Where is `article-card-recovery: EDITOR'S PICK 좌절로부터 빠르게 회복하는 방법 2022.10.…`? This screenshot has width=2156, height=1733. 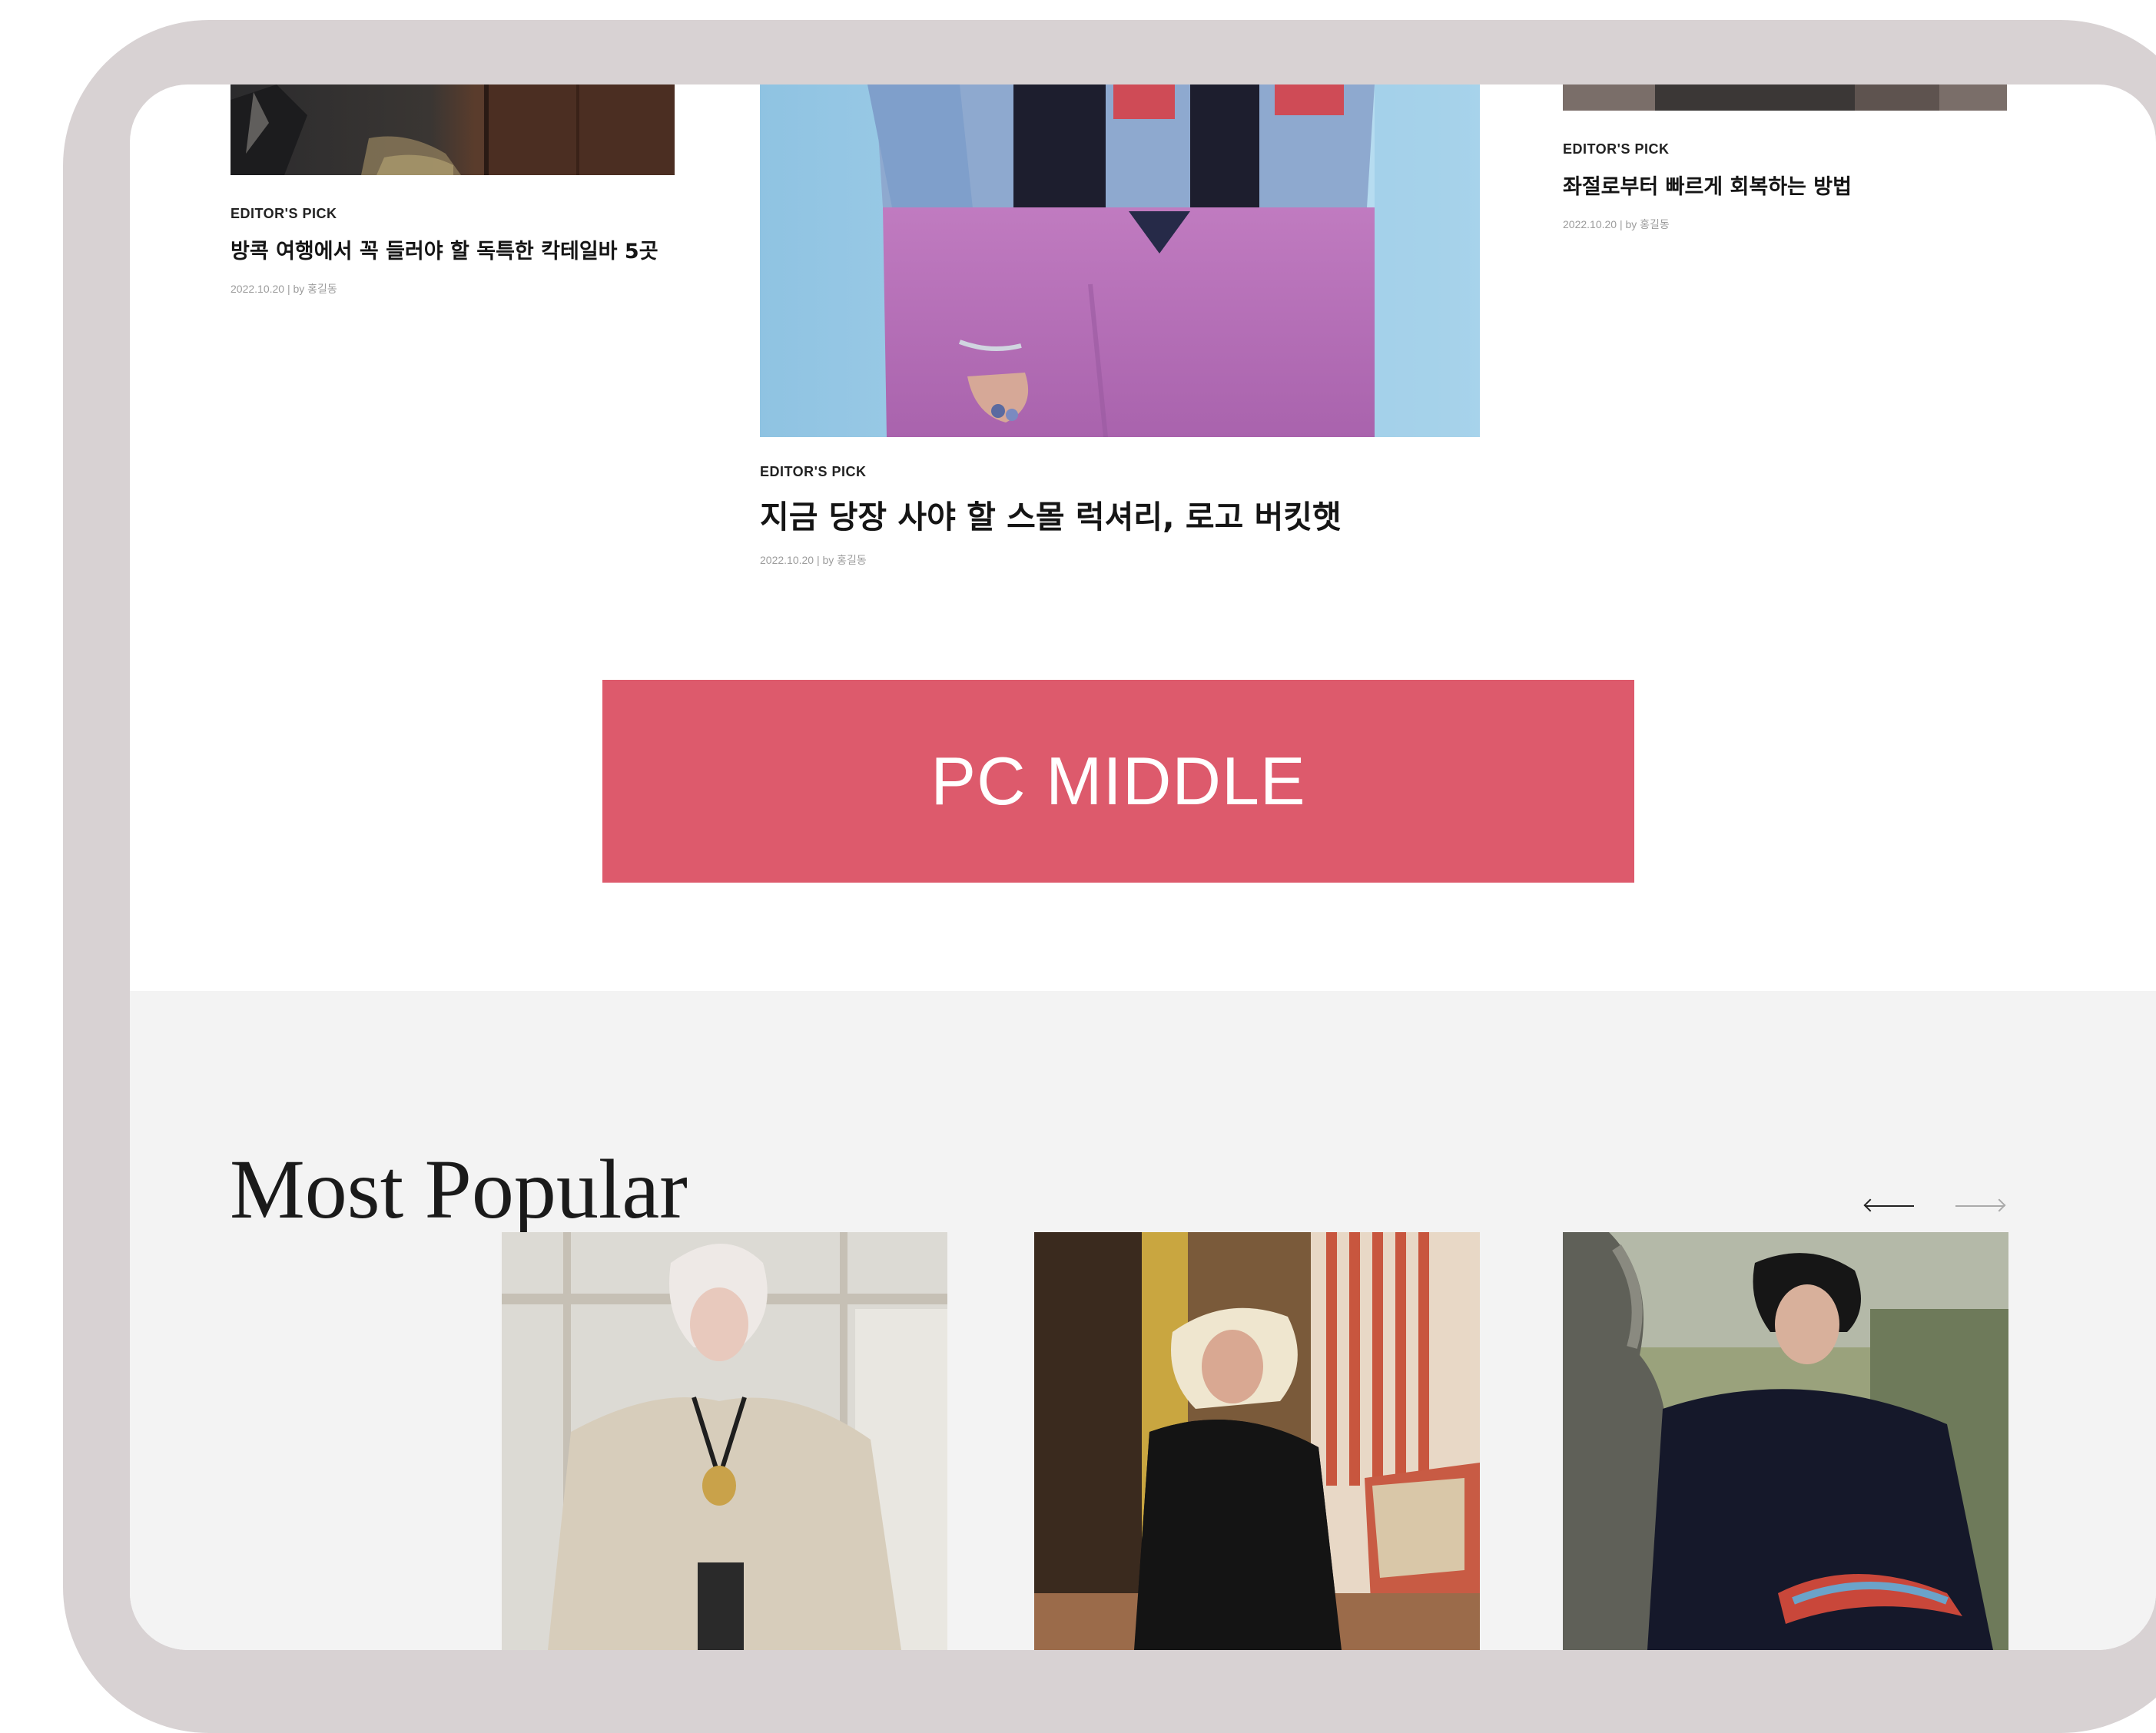 article-card-recovery: EDITOR'S PICK 좌절로부터 빠르게 회복하는 방법 2022.10.… is located at coordinates (1794, 186).